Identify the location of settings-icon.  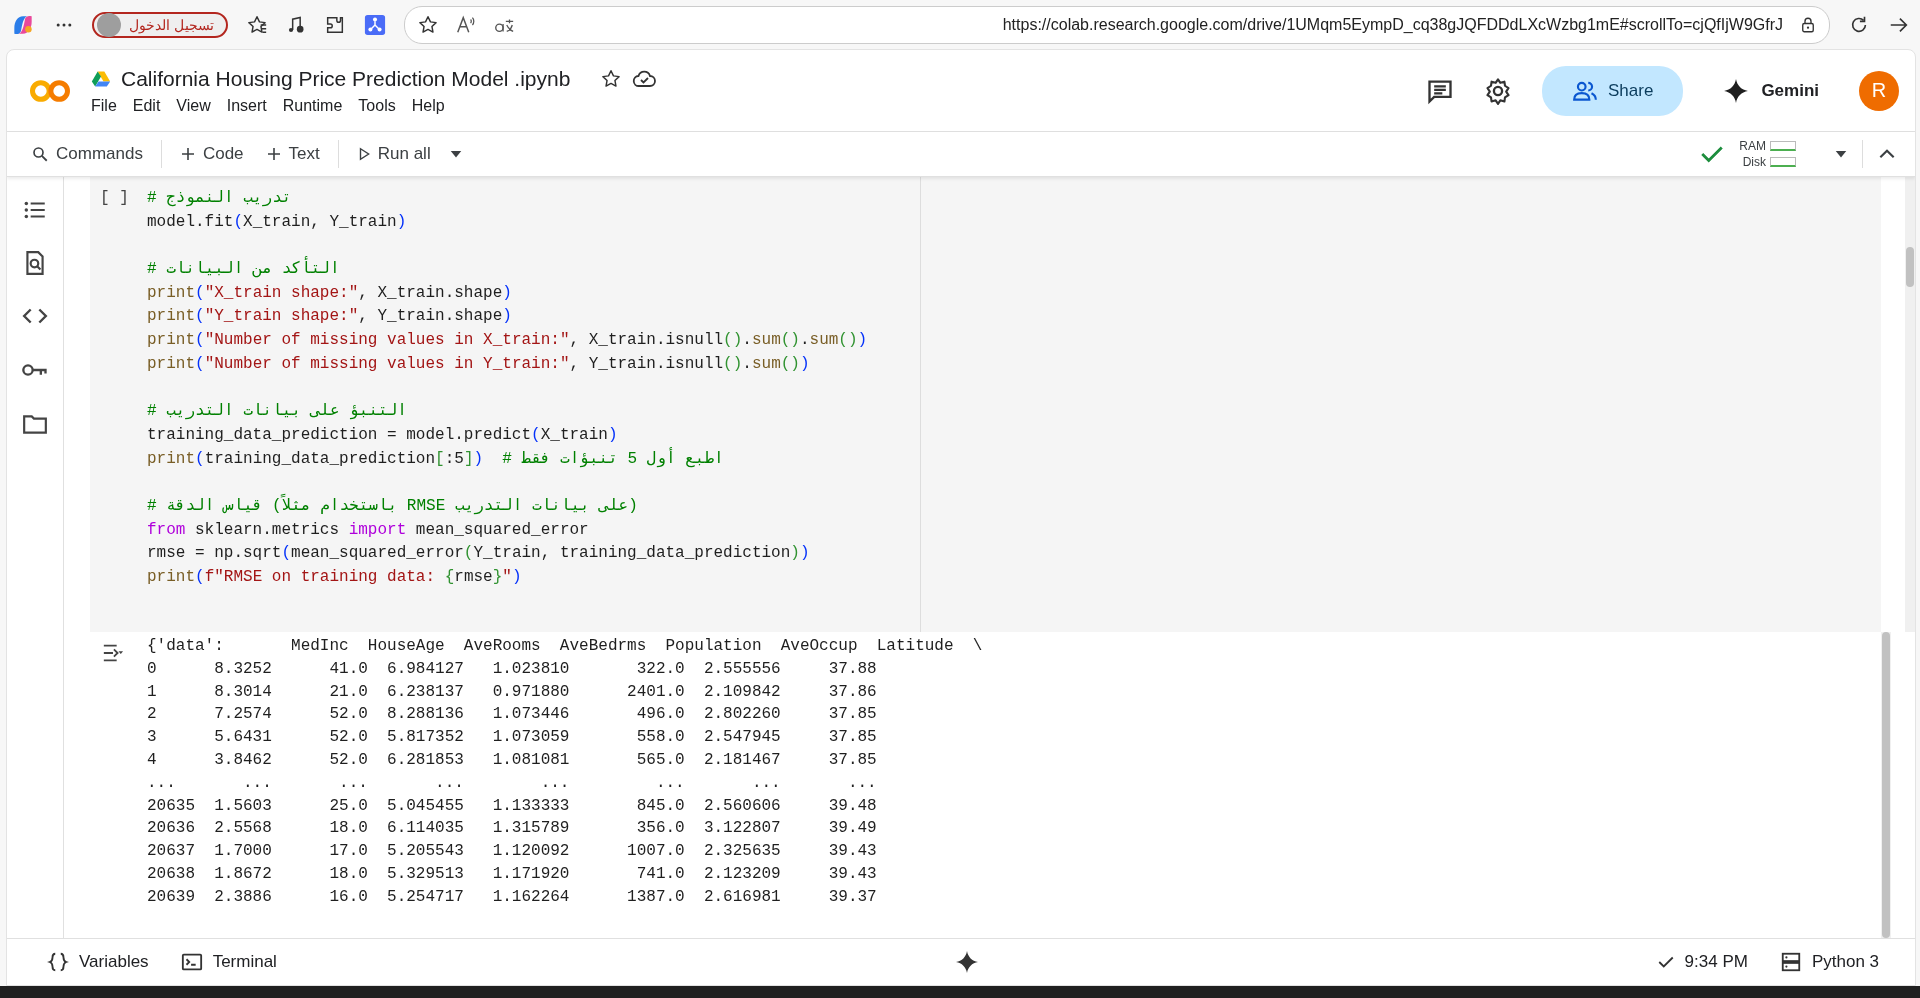
(1498, 90).